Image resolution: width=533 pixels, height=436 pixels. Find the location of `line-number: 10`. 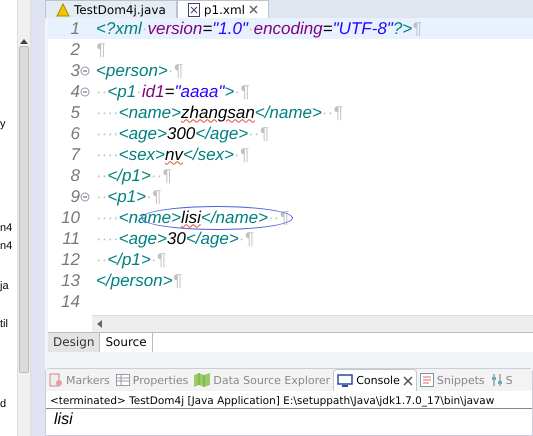

line-number: 10 is located at coordinates (70, 218).